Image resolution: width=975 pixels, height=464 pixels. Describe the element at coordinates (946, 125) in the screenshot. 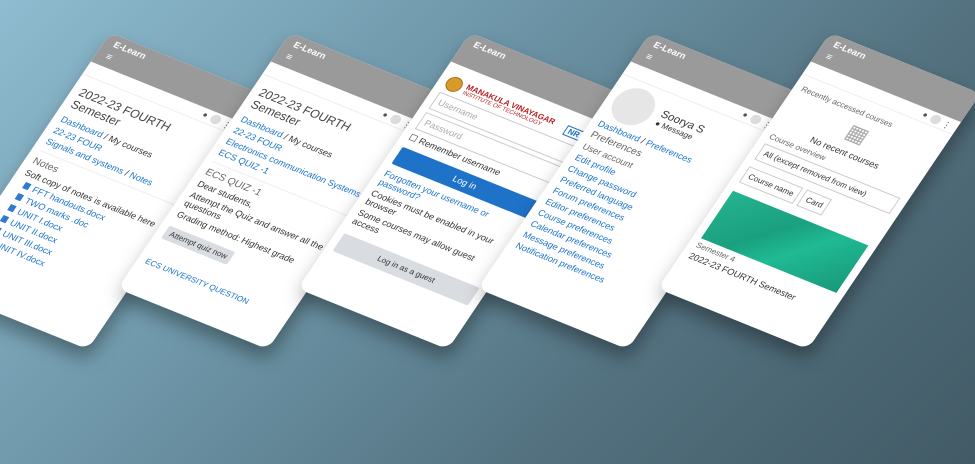

I see `more-icon: ⋮` at that location.